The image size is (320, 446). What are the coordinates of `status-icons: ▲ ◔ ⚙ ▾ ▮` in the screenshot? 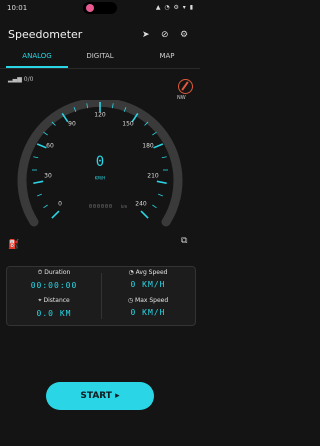 It's located at (174, 7).